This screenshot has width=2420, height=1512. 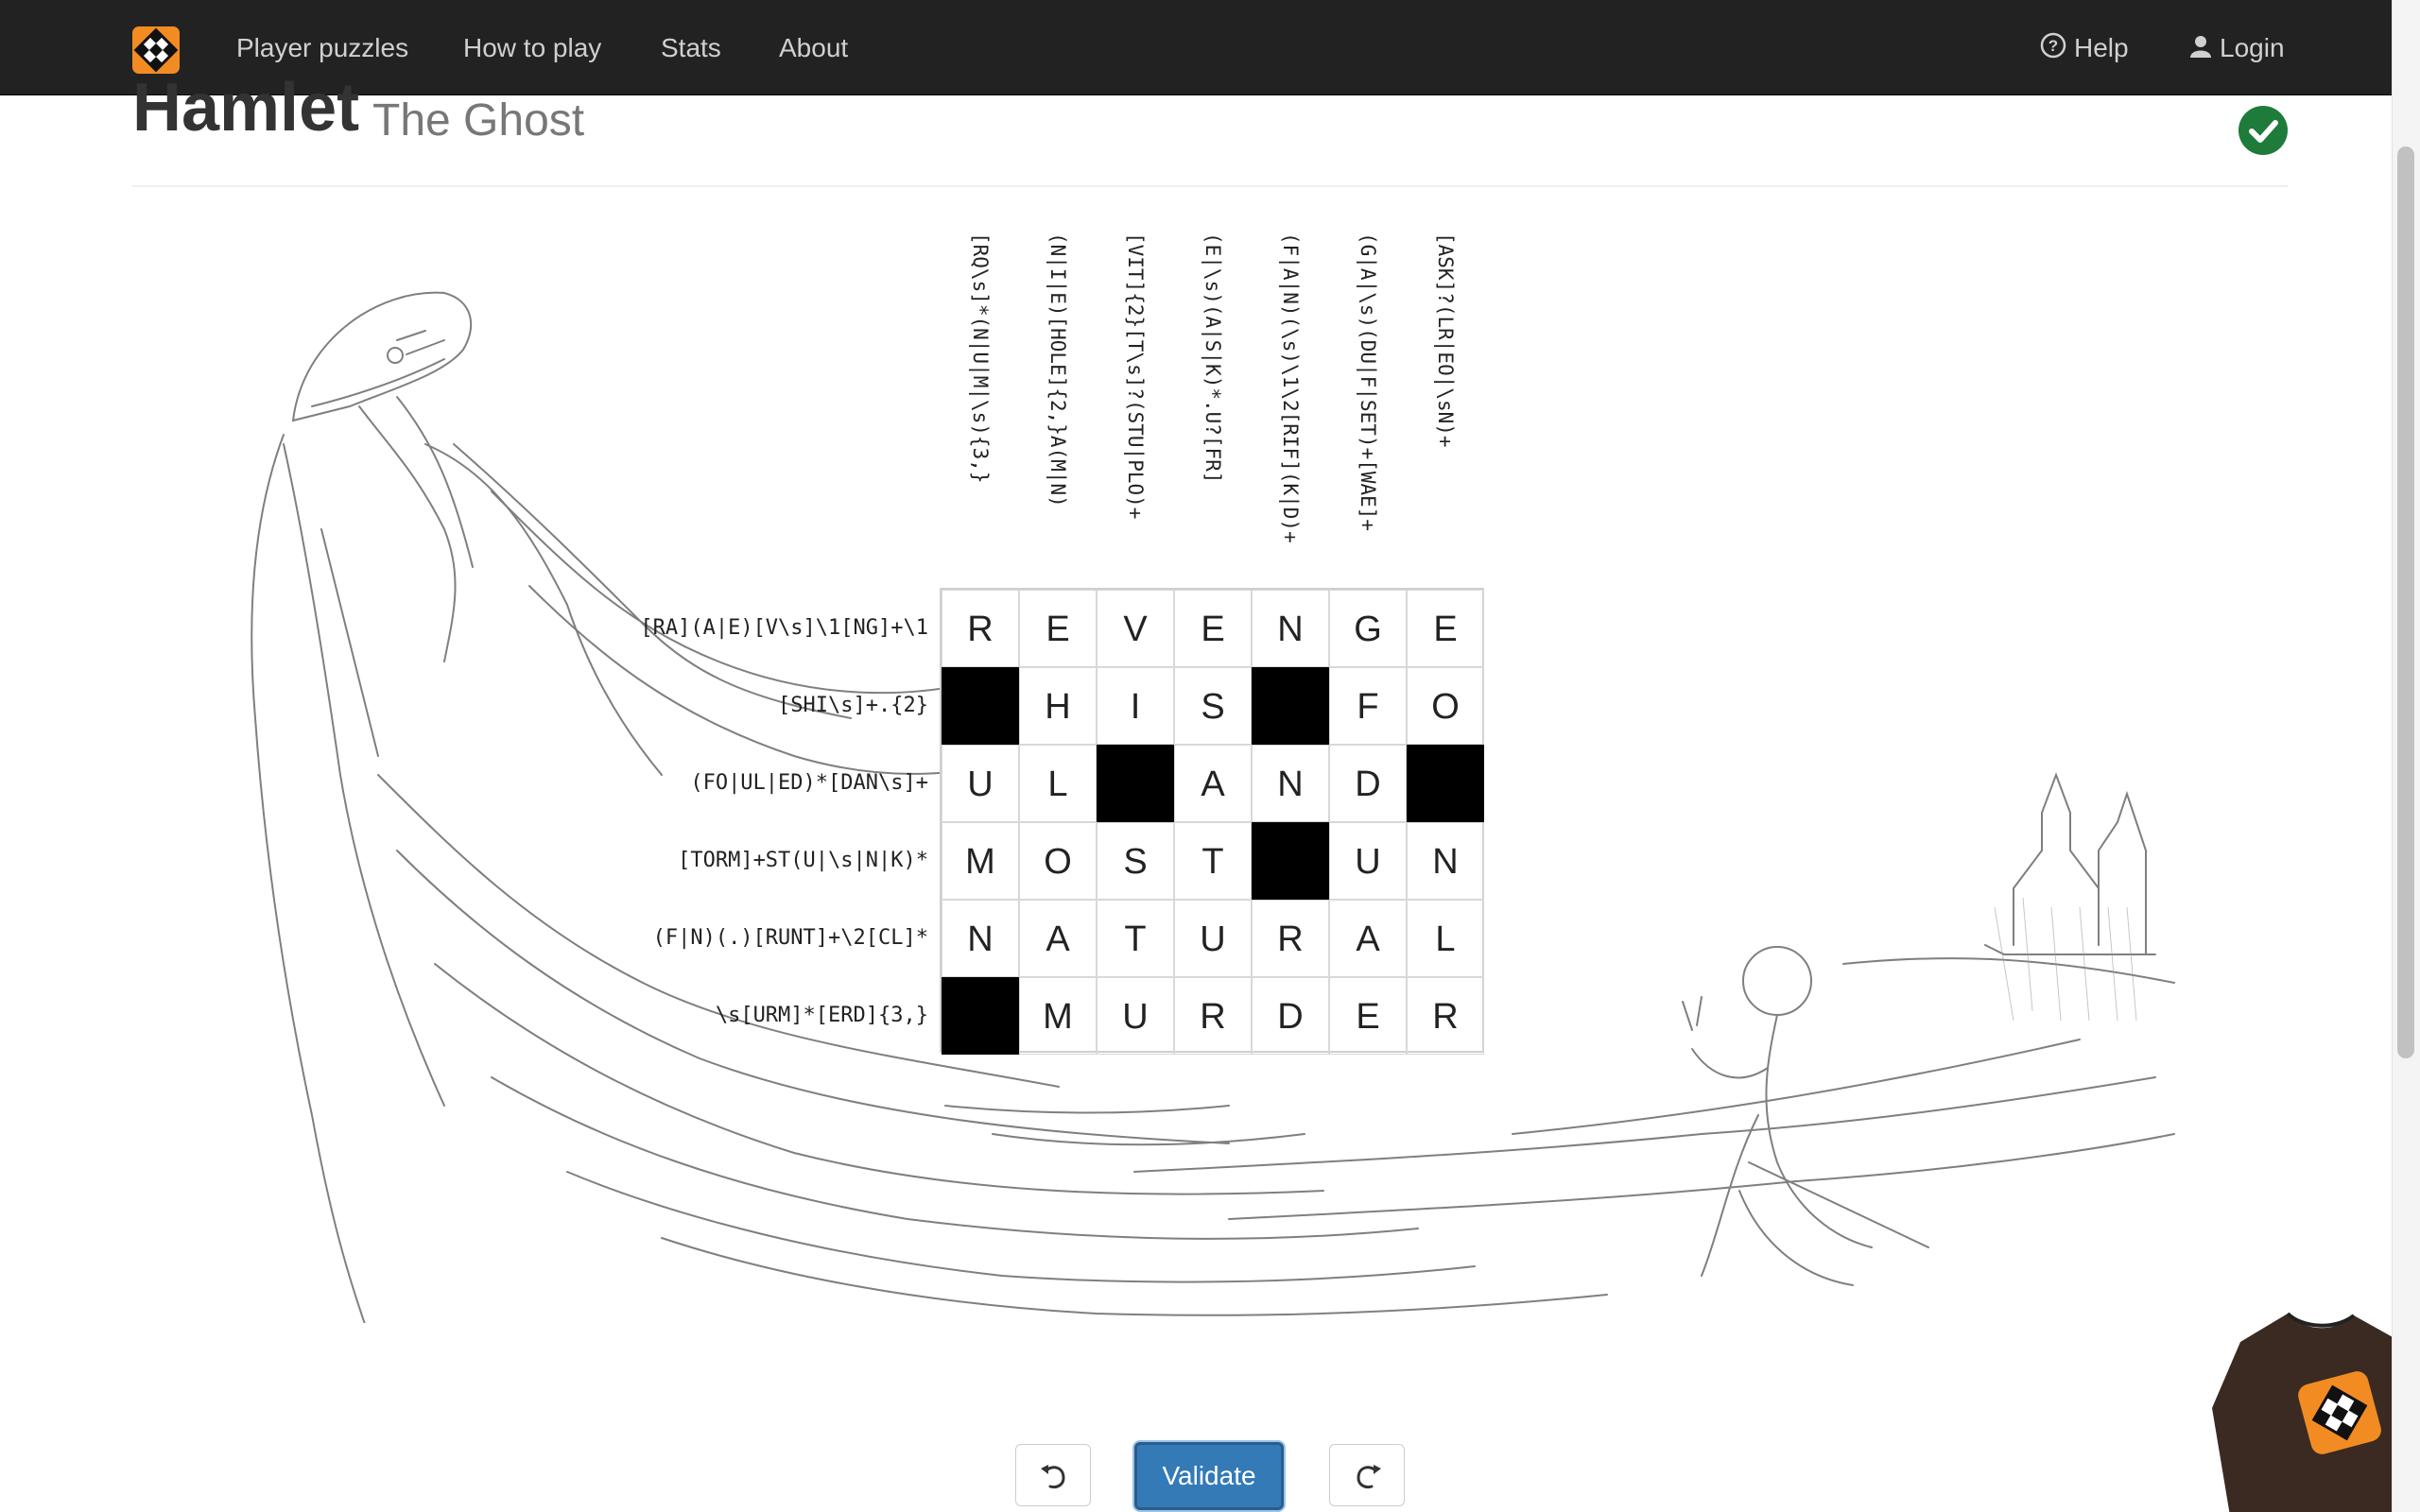 I want to click on site-logo-icon, so click(x=156, y=50).